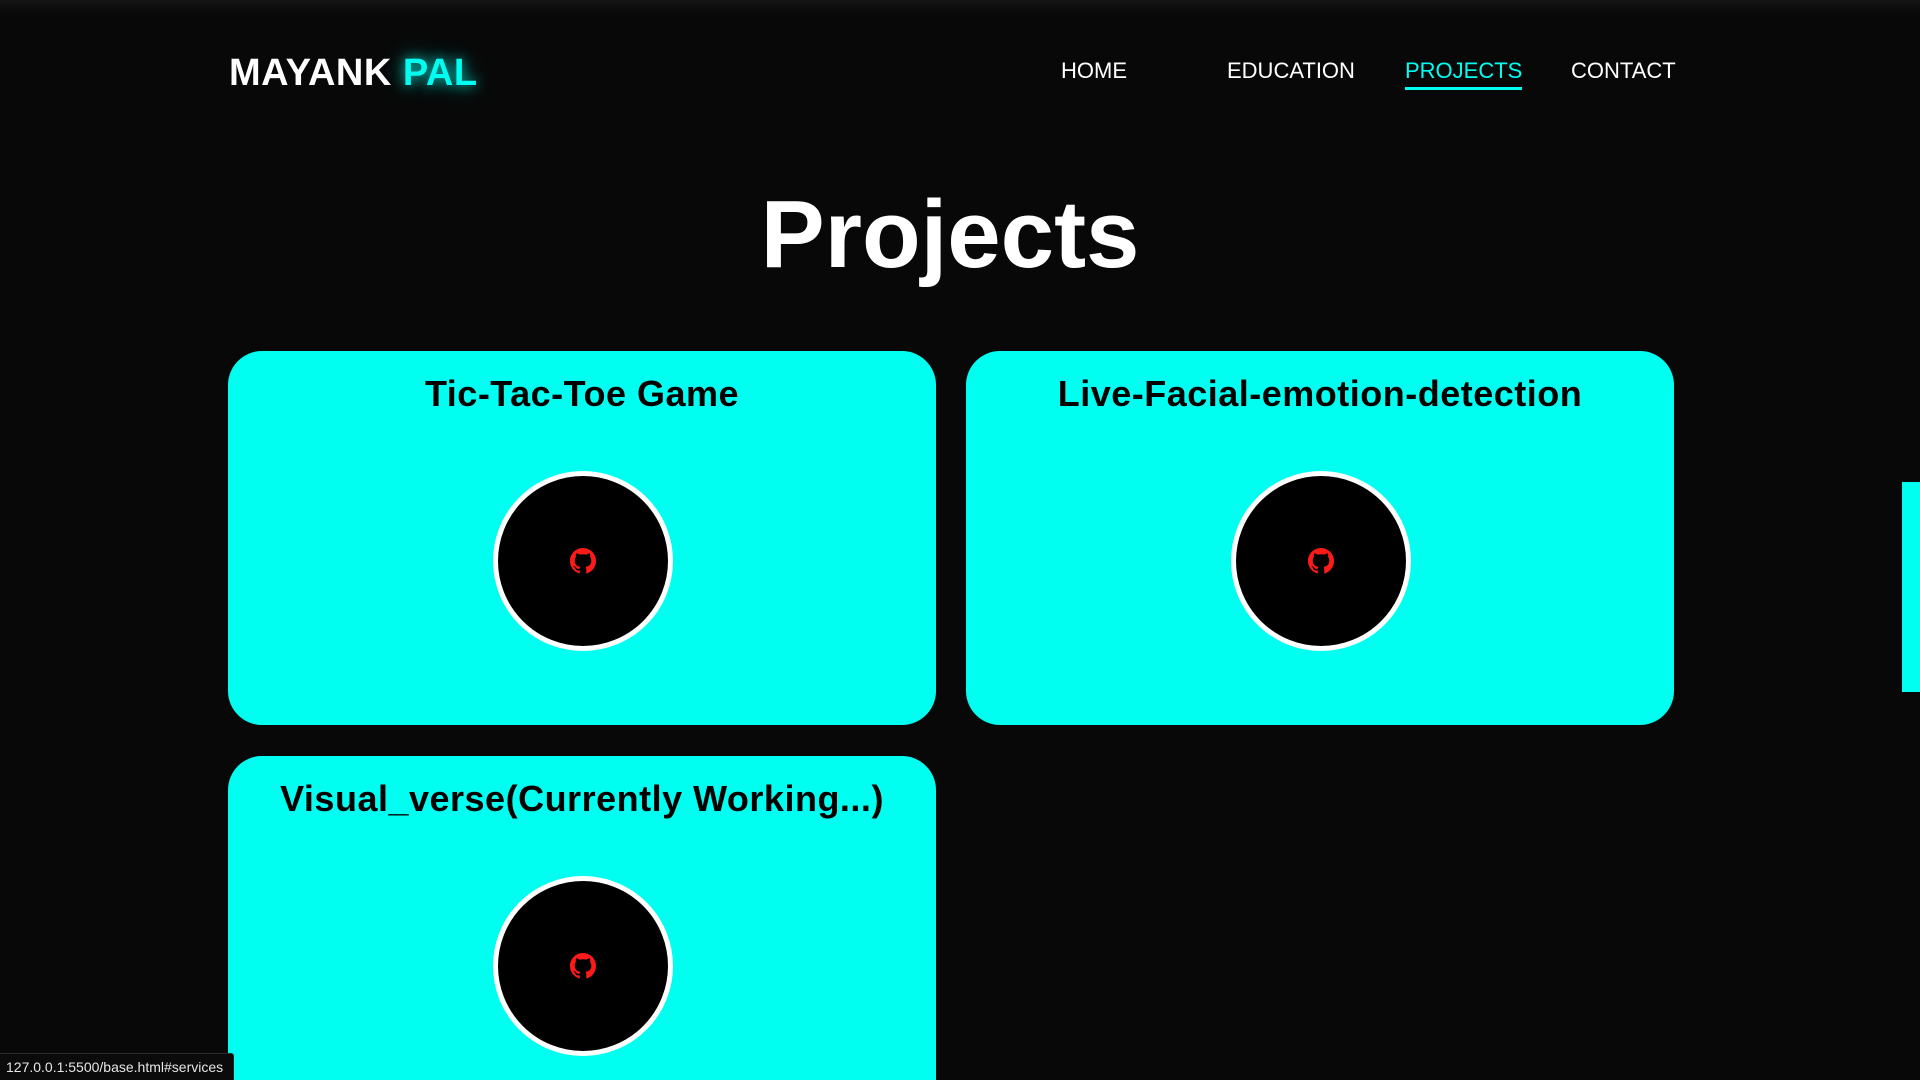 The height and width of the screenshot is (1080, 1920). Describe the element at coordinates (960, 78) in the screenshot. I see `main-nav: HOME EDUCATION PROJECTS CONTACT` at that location.